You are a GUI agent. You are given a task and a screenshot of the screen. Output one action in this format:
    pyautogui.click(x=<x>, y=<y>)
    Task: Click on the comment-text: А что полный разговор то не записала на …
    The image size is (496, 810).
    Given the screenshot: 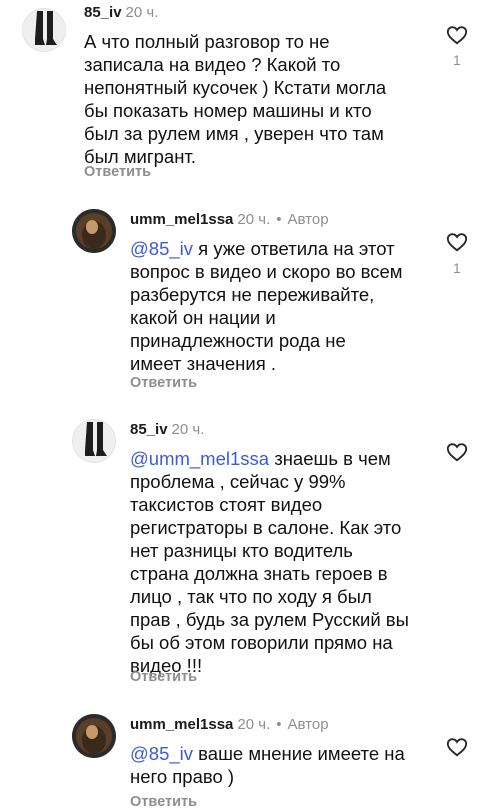 What is the action you would take?
    pyautogui.click(x=249, y=99)
    